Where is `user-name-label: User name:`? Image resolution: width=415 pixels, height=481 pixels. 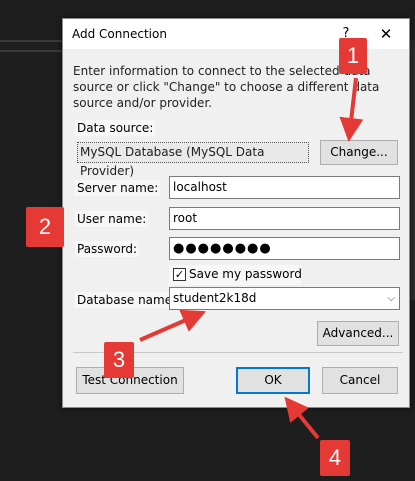 user-name-label: User name: is located at coordinates (112, 219).